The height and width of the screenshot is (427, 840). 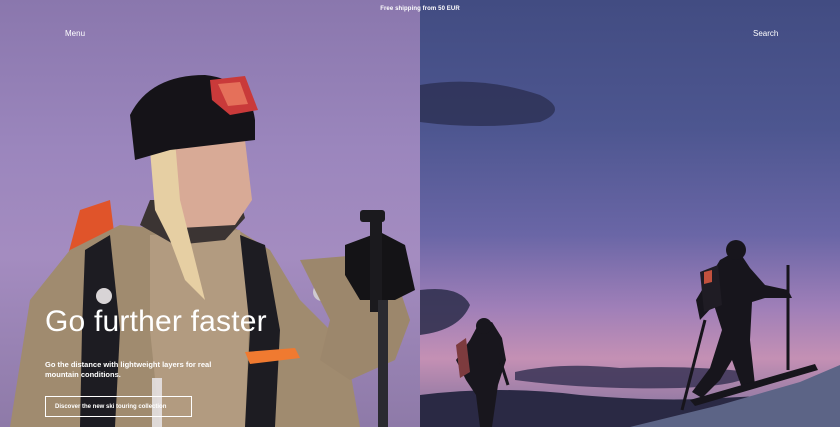 What do you see at coordinates (156, 321) in the screenshot?
I see `hero-title: Go further faster` at bounding box center [156, 321].